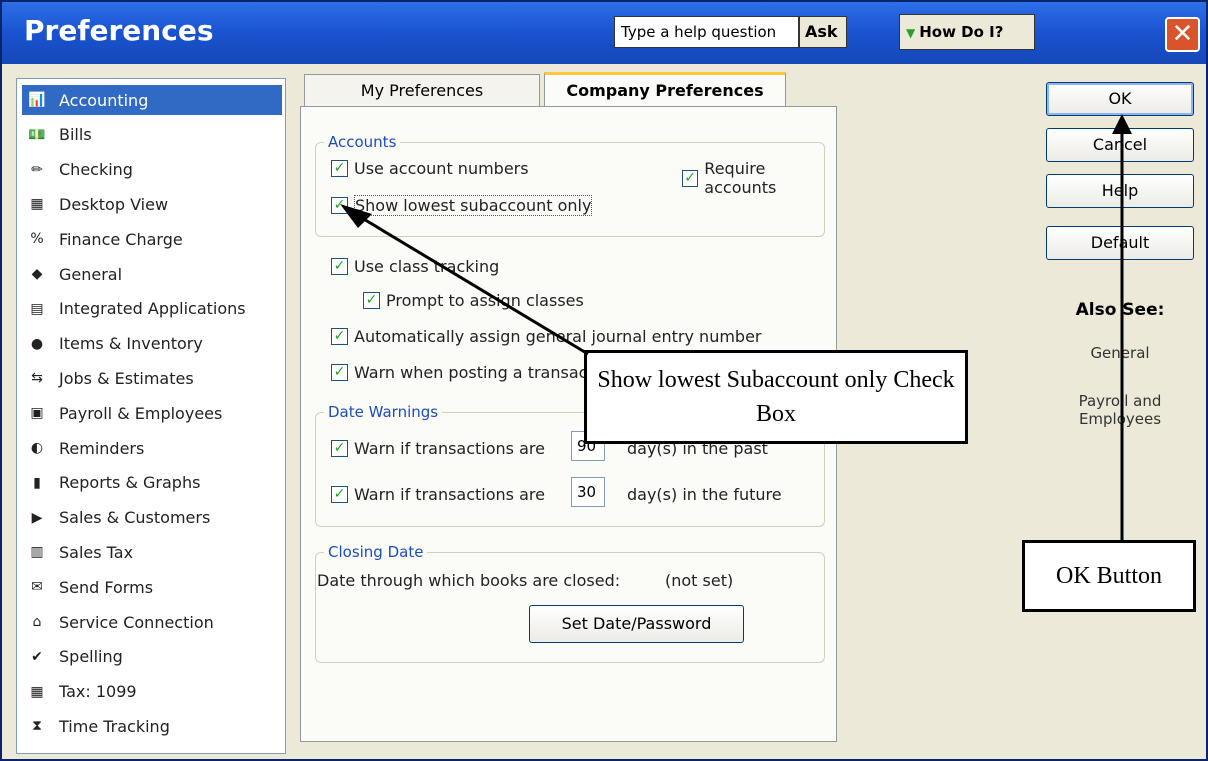 This screenshot has height=761, width=1208. What do you see at coordinates (356, 216) in the screenshot?
I see `arrow-head-subaccount-icon` at bounding box center [356, 216].